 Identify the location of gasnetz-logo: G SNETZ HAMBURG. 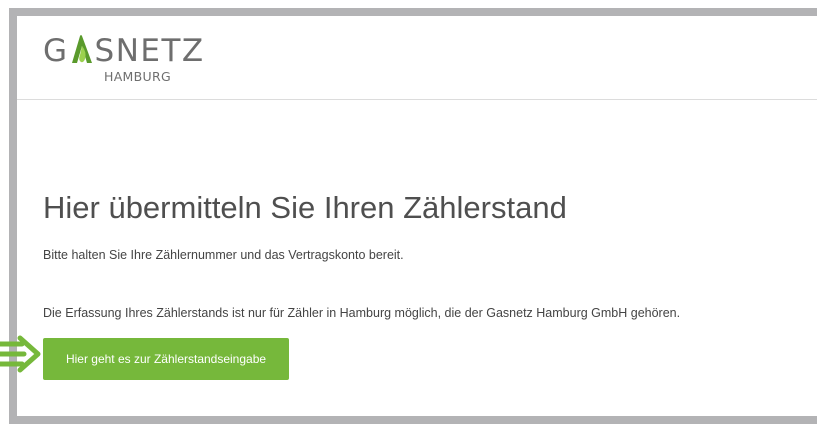
(123, 62).